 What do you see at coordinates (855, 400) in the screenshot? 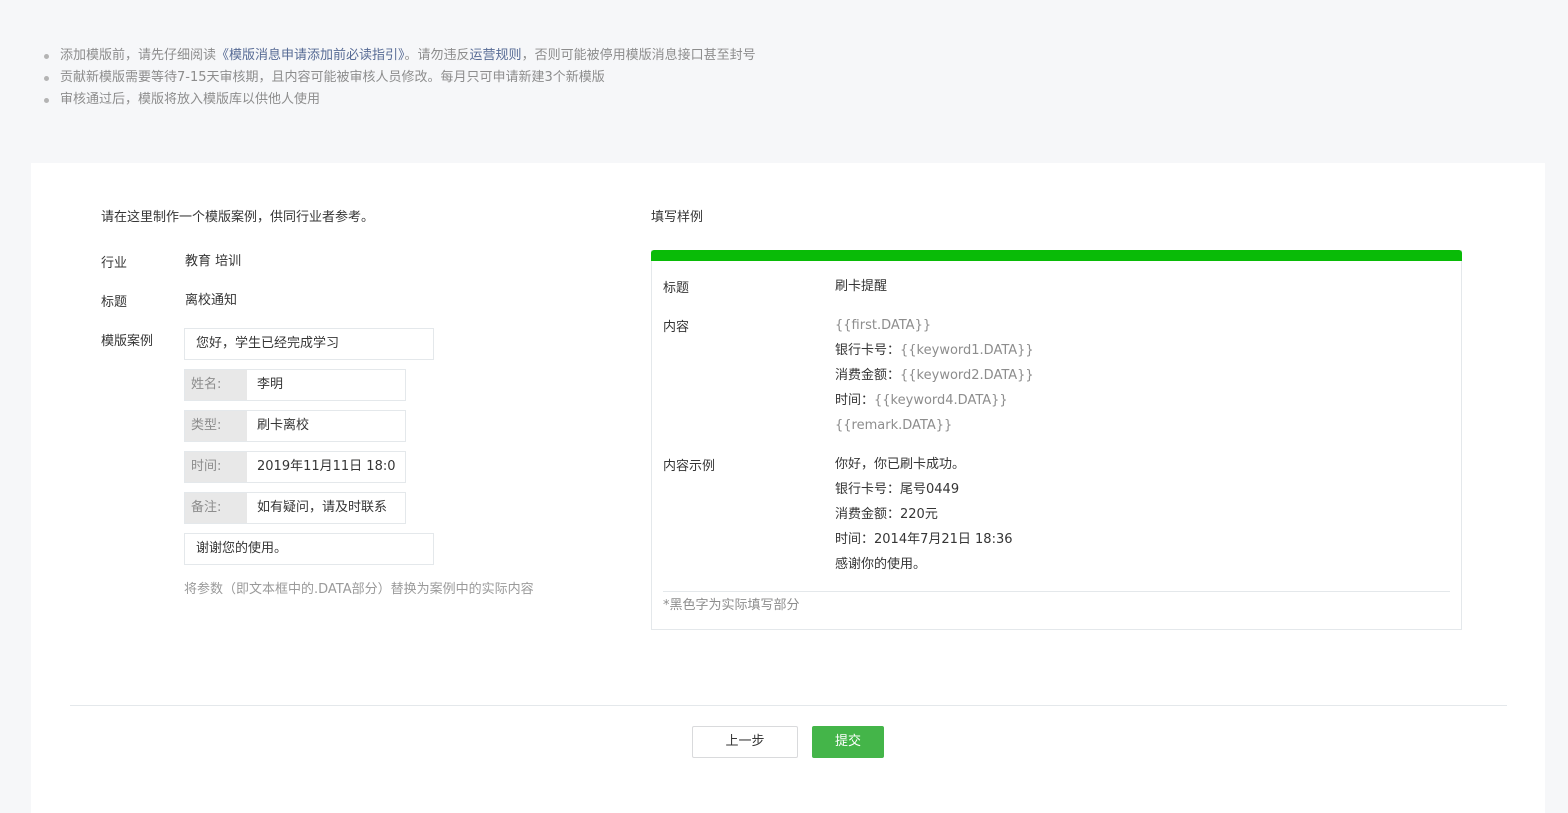
I see `content-key: 时间：` at bounding box center [855, 400].